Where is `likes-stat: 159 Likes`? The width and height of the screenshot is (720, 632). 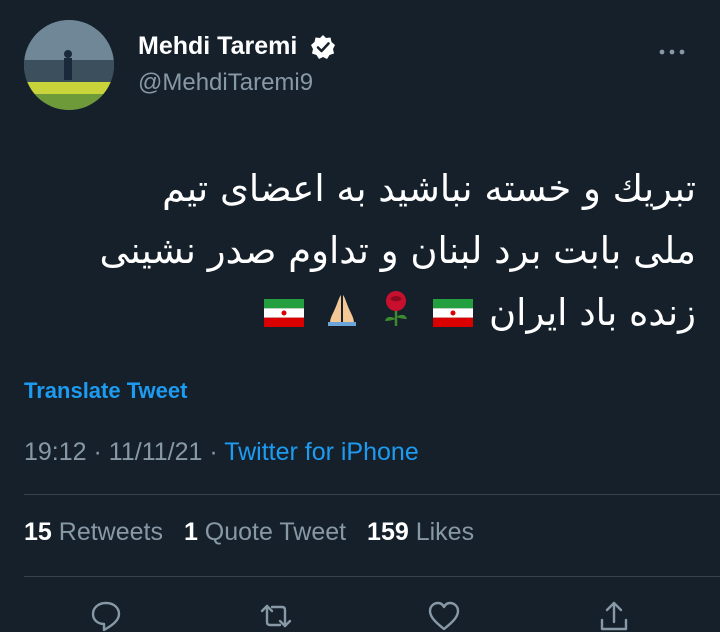 likes-stat: 159 Likes is located at coordinates (420, 532).